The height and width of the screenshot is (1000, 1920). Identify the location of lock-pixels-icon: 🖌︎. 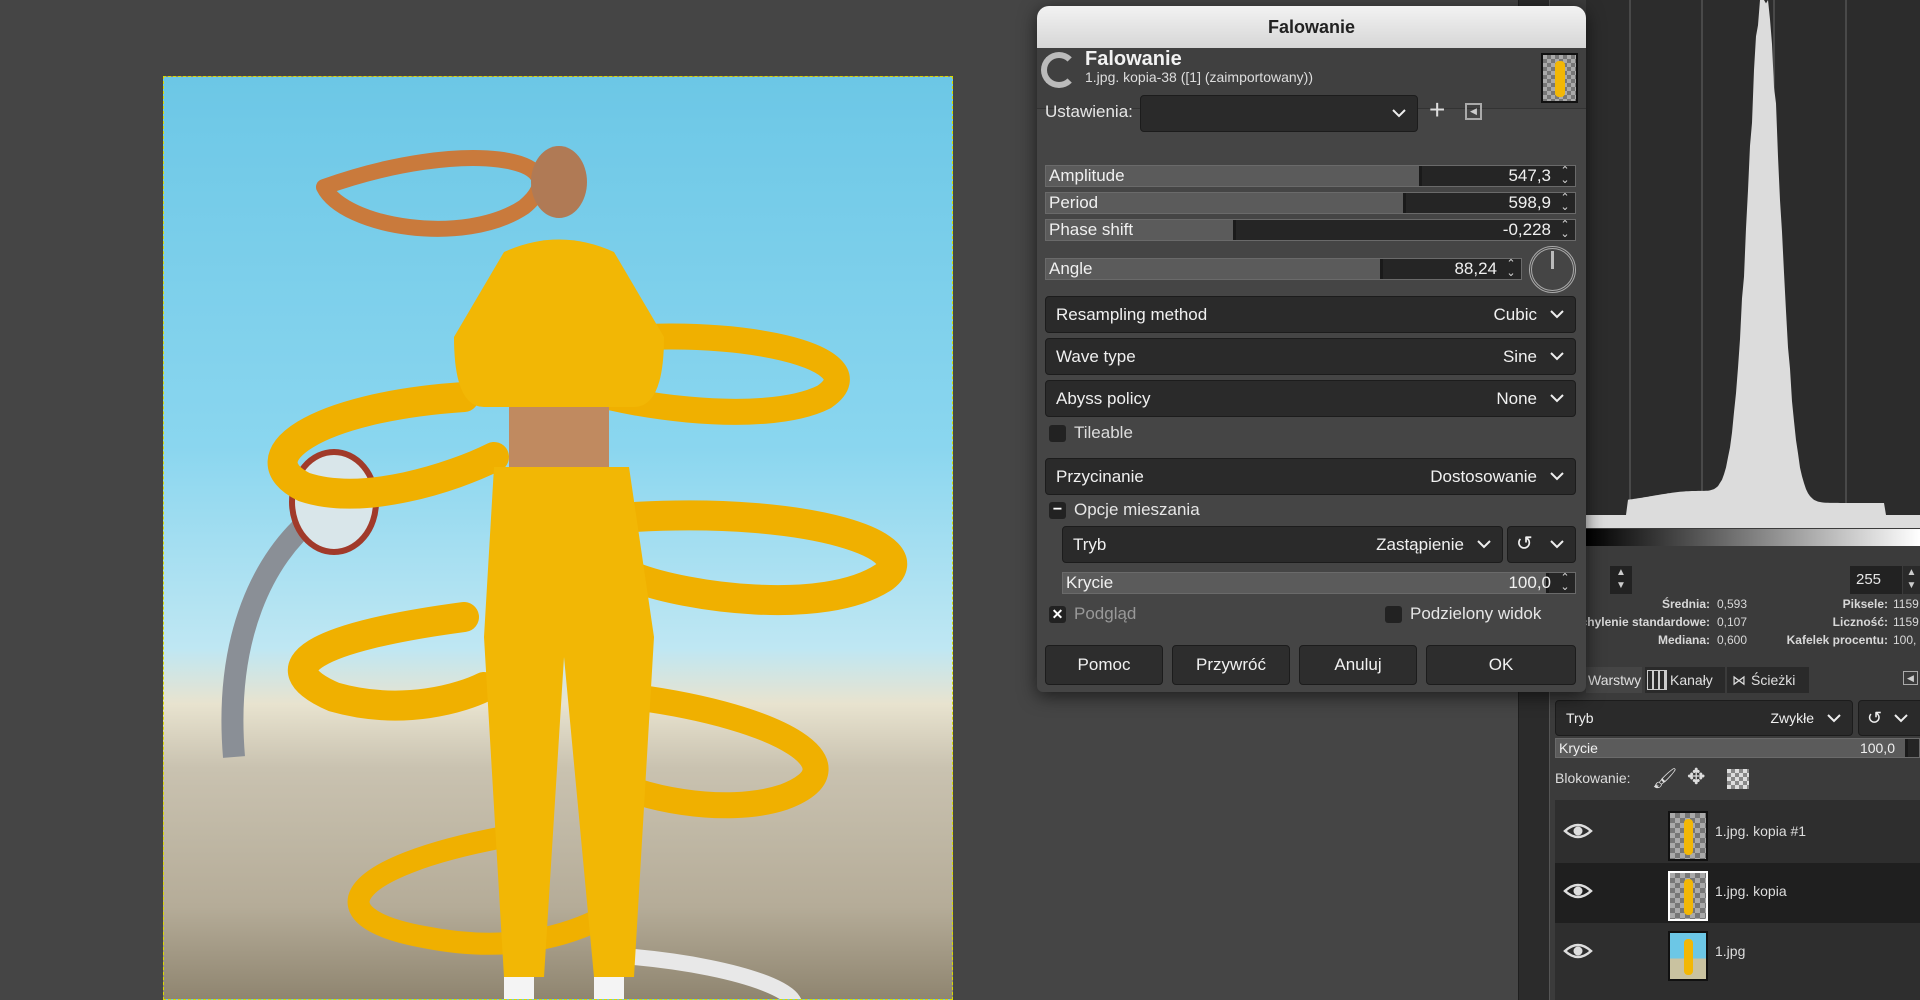
(1664, 778).